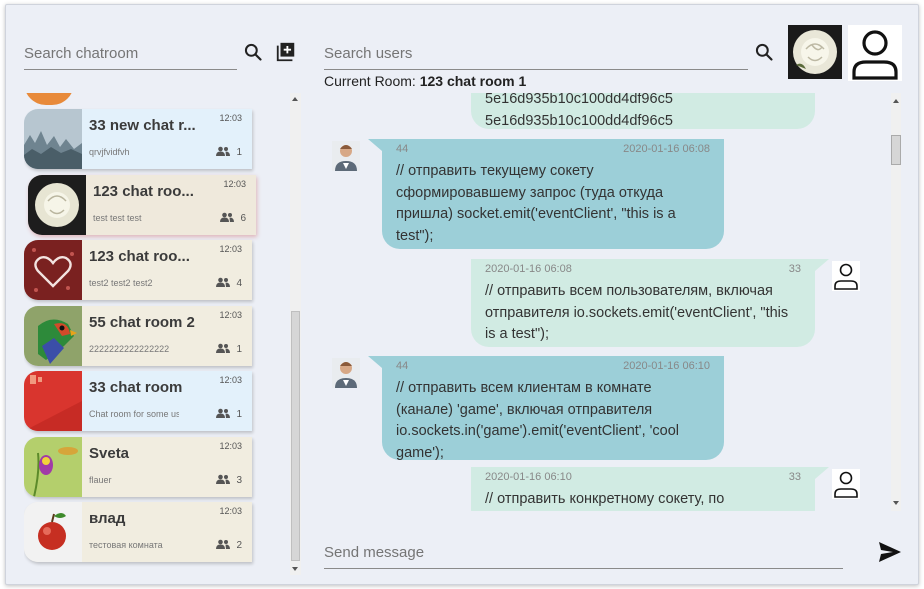  Describe the element at coordinates (117, 217) in the screenshot. I see `room-description: test test test` at that location.